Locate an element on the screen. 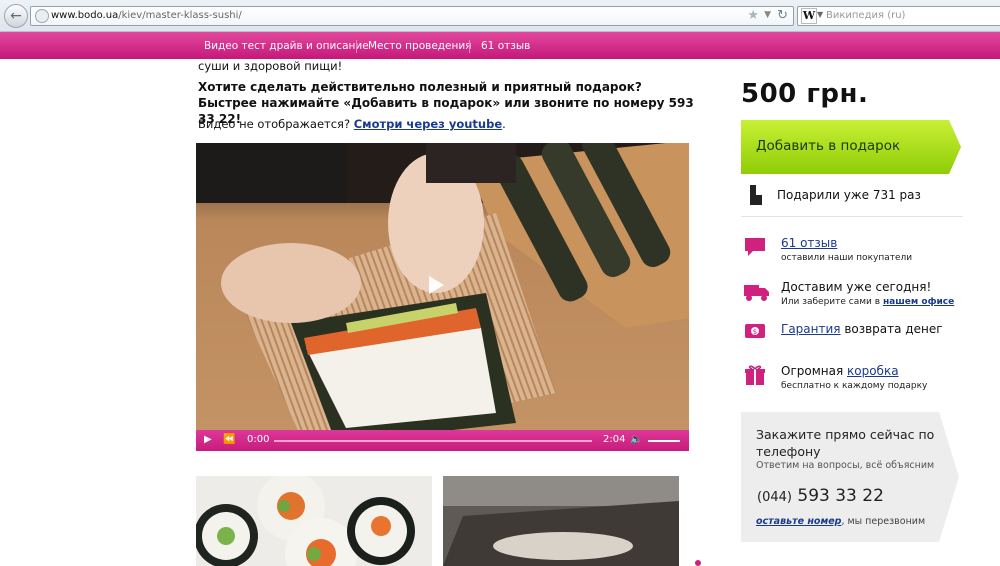 This screenshot has height=566, width=1000. current-time: 0:00 is located at coordinates (258, 439).